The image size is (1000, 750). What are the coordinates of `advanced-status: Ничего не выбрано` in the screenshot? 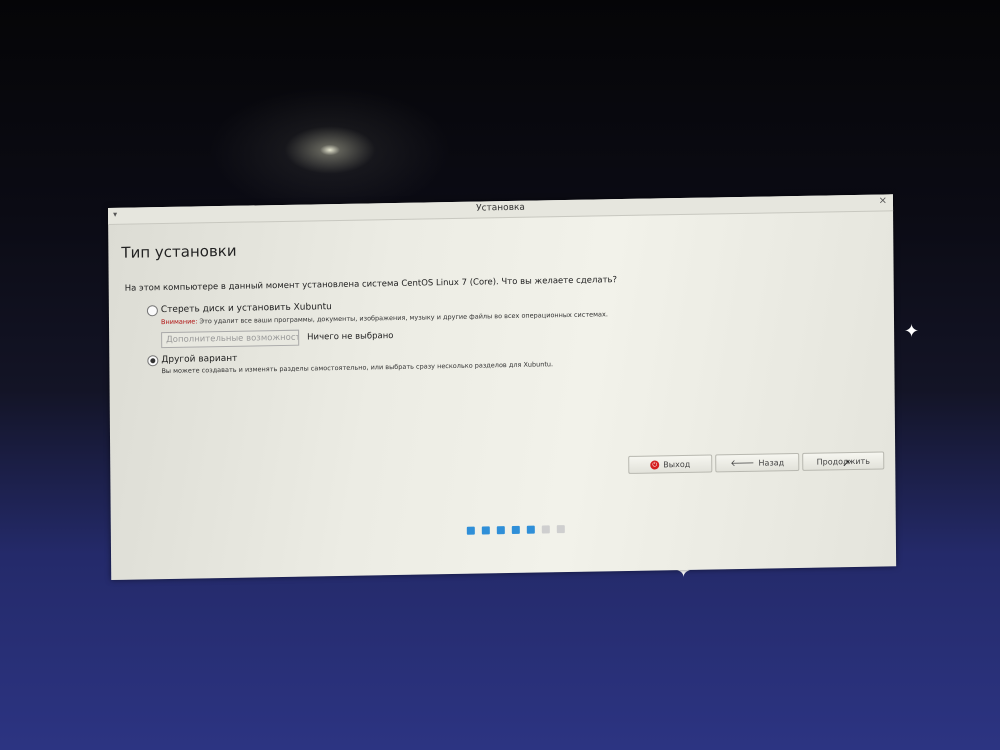 It's located at (350, 337).